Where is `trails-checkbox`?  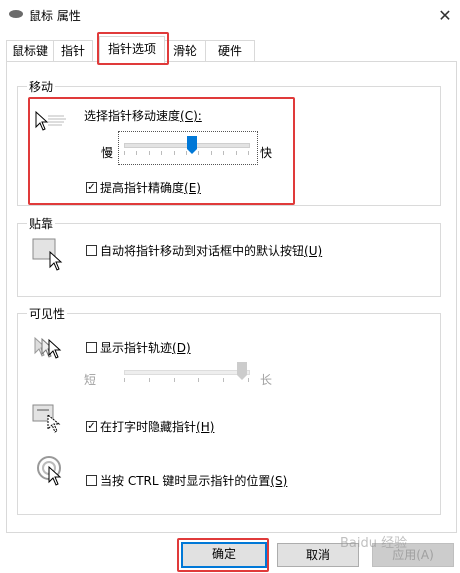
trails-checkbox is located at coordinates (91, 347).